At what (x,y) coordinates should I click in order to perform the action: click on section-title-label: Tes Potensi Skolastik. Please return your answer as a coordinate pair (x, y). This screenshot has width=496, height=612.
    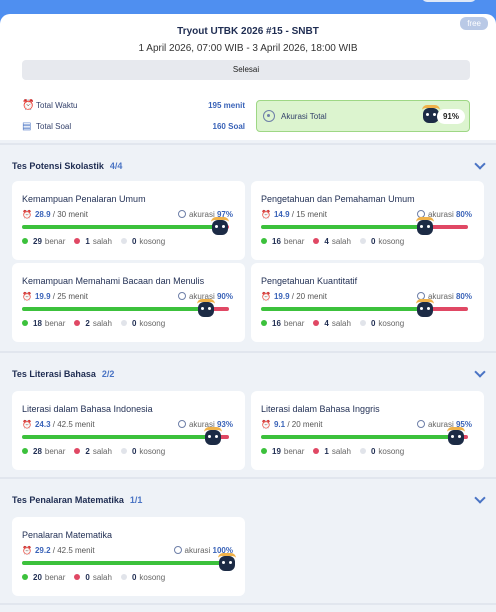
    Looking at the image, I should click on (58, 166).